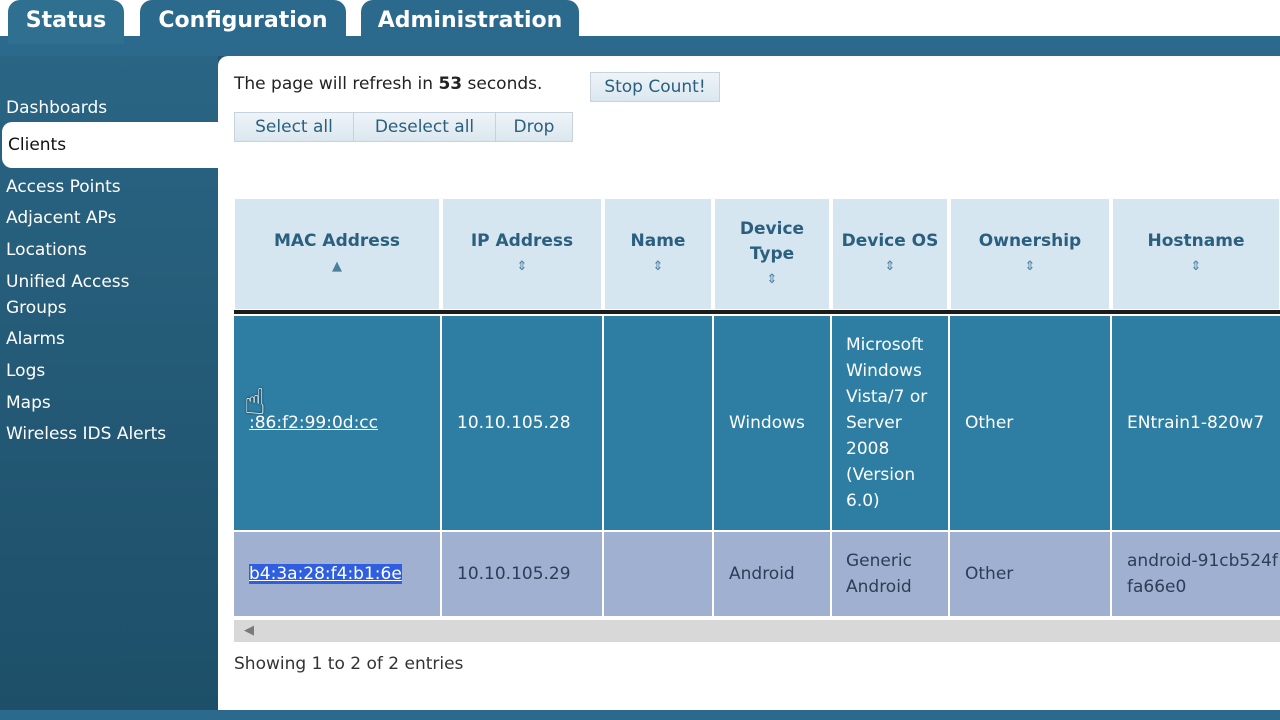 The width and height of the screenshot is (1280, 720). Describe the element at coordinates (63, 187) in the screenshot. I see `sidebar-item-access-points: Access Points` at that location.